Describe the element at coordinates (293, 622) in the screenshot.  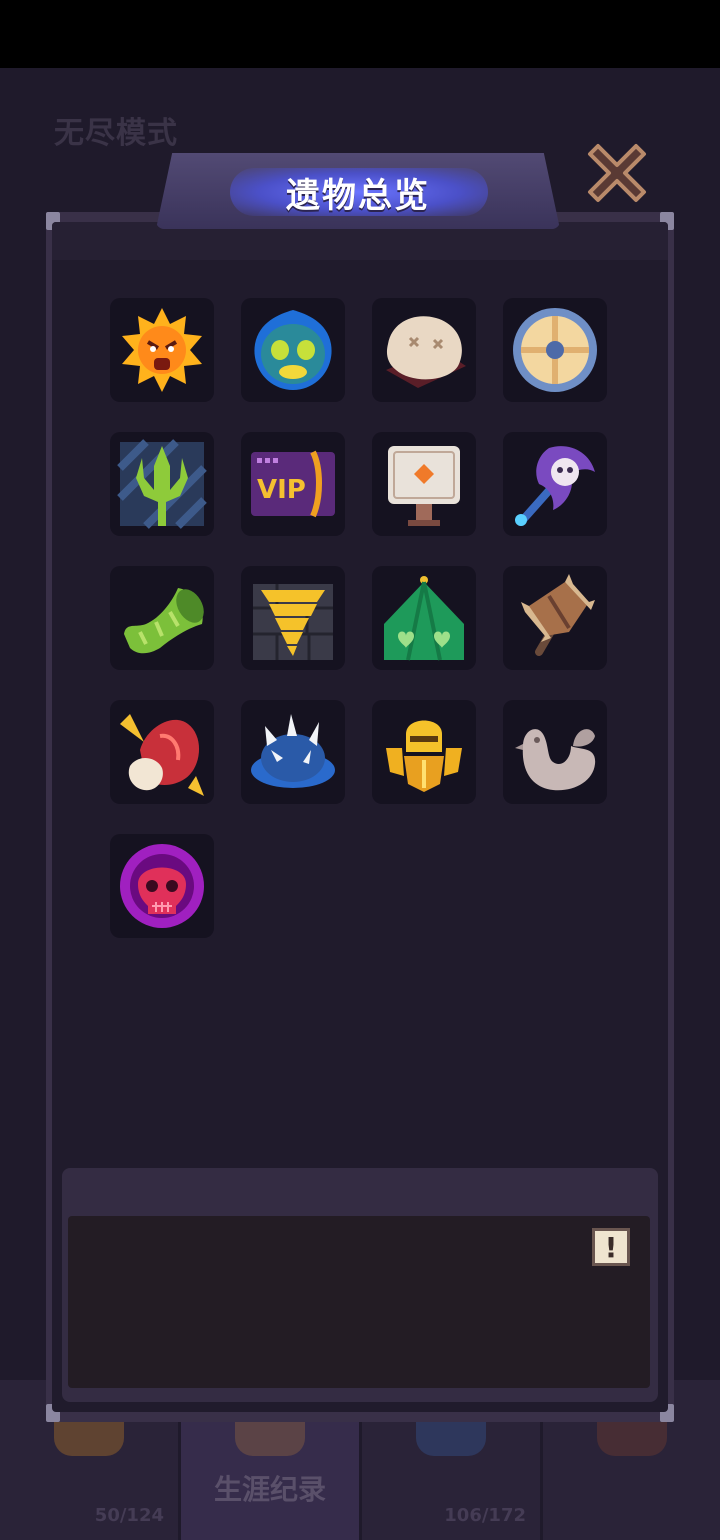
I see `tornado-icon` at that location.